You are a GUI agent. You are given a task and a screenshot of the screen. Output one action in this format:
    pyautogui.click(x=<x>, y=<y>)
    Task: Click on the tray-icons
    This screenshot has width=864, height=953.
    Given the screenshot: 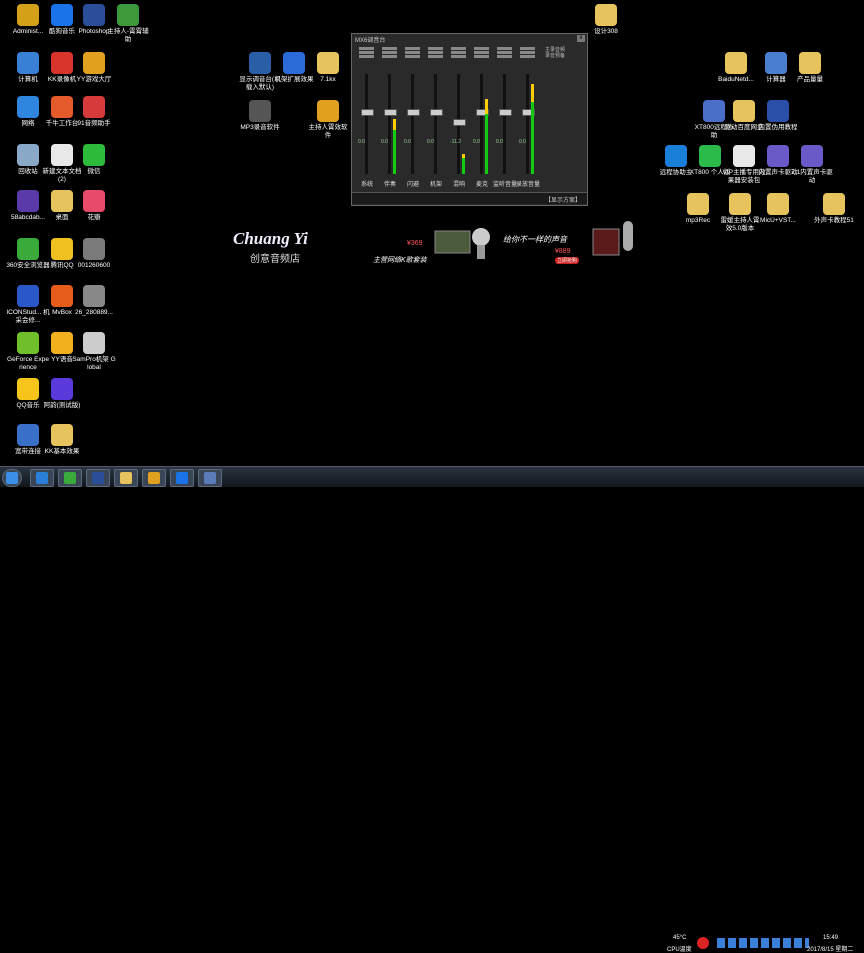 What is the action you would take?
    pyautogui.click(x=763, y=943)
    